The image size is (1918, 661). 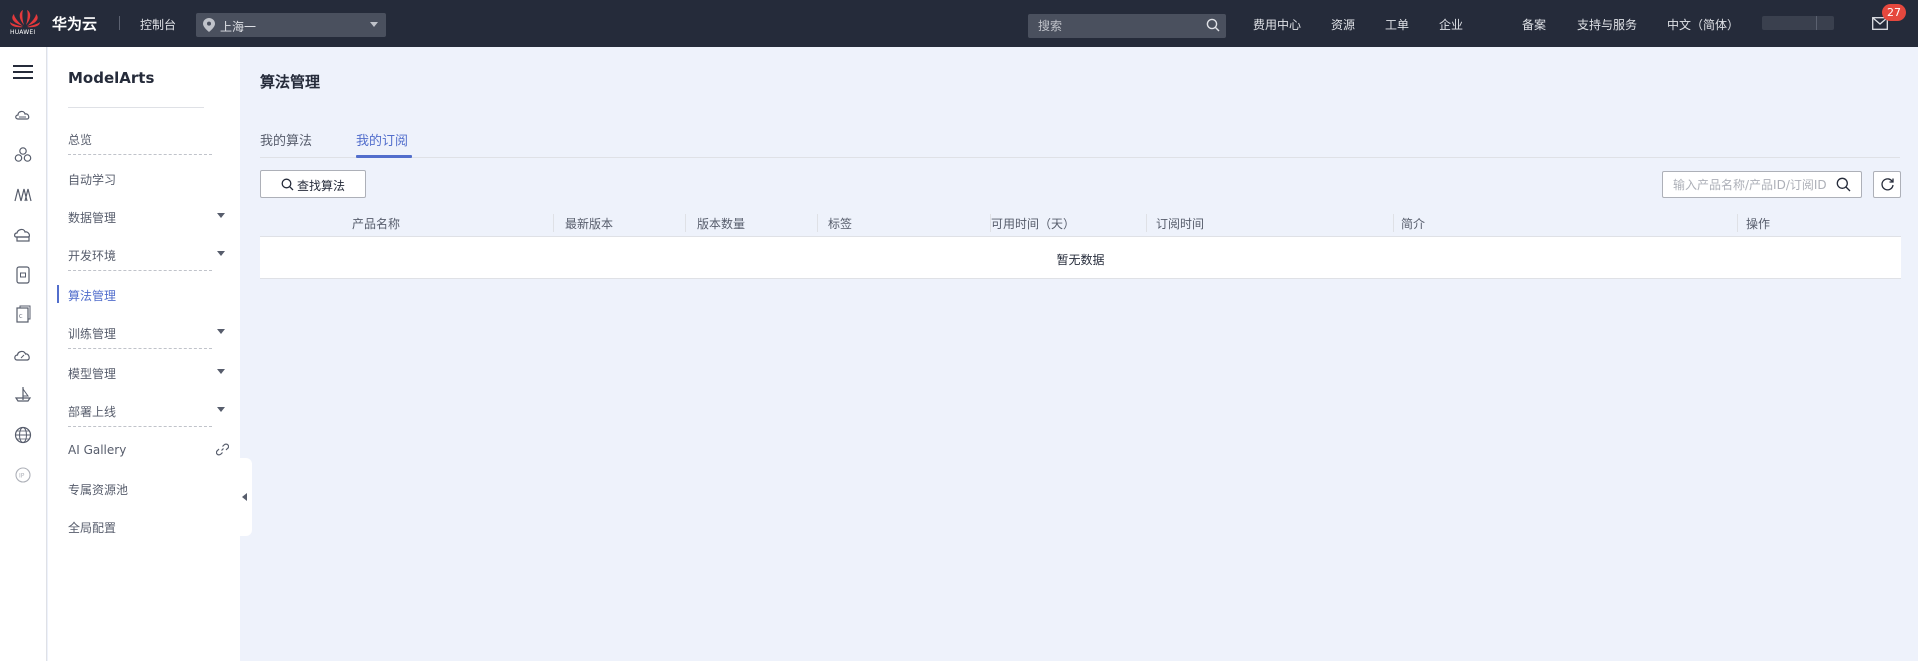 I want to click on find-algorithm-label: 查找算法, so click(x=321, y=186).